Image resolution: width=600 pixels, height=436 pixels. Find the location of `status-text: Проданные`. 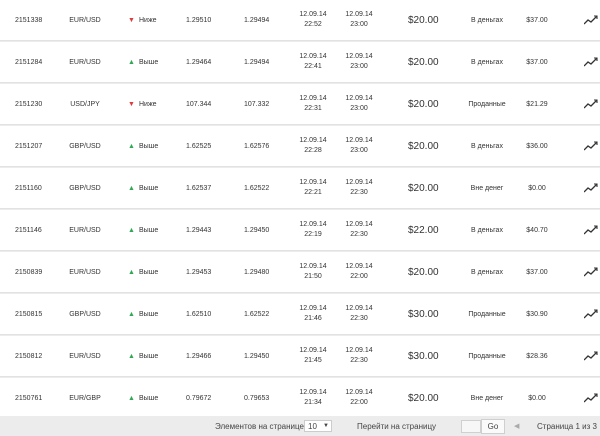

status-text: Проданные is located at coordinates (487, 104).